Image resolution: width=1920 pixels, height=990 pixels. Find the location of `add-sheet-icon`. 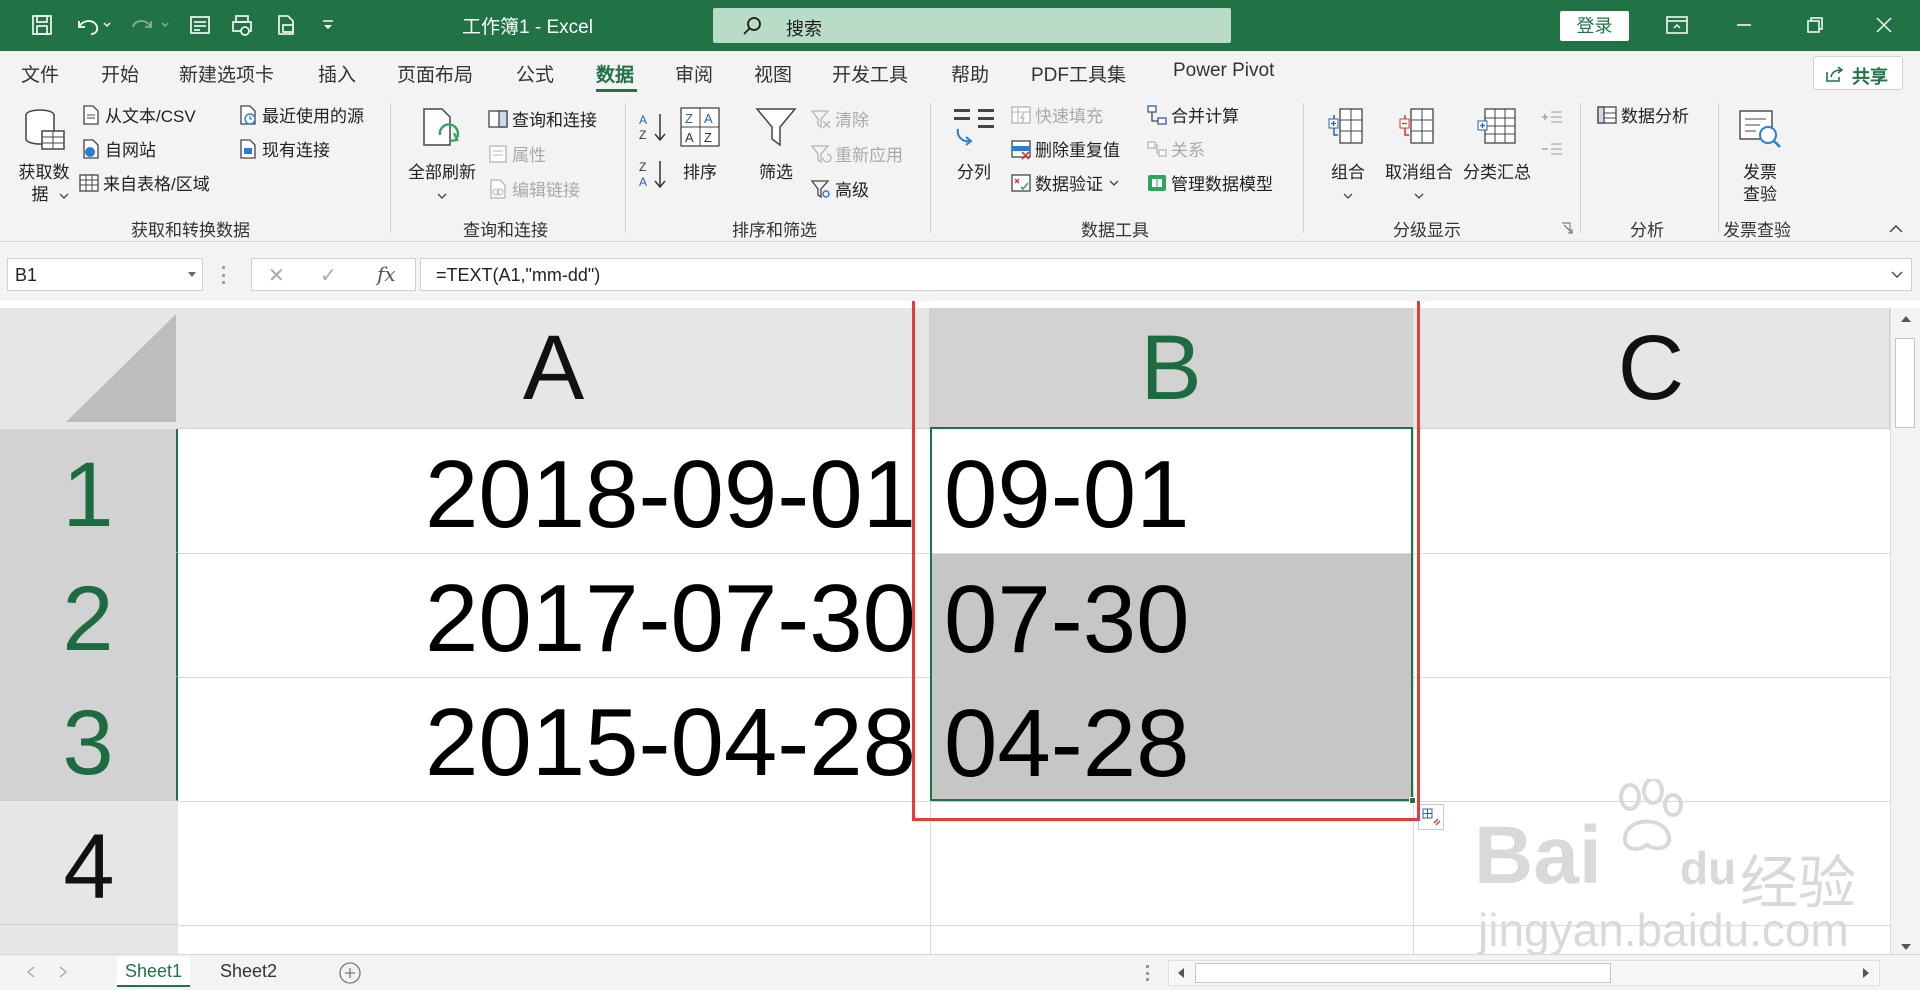

add-sheet-icon is located at coordinates (350, 973).